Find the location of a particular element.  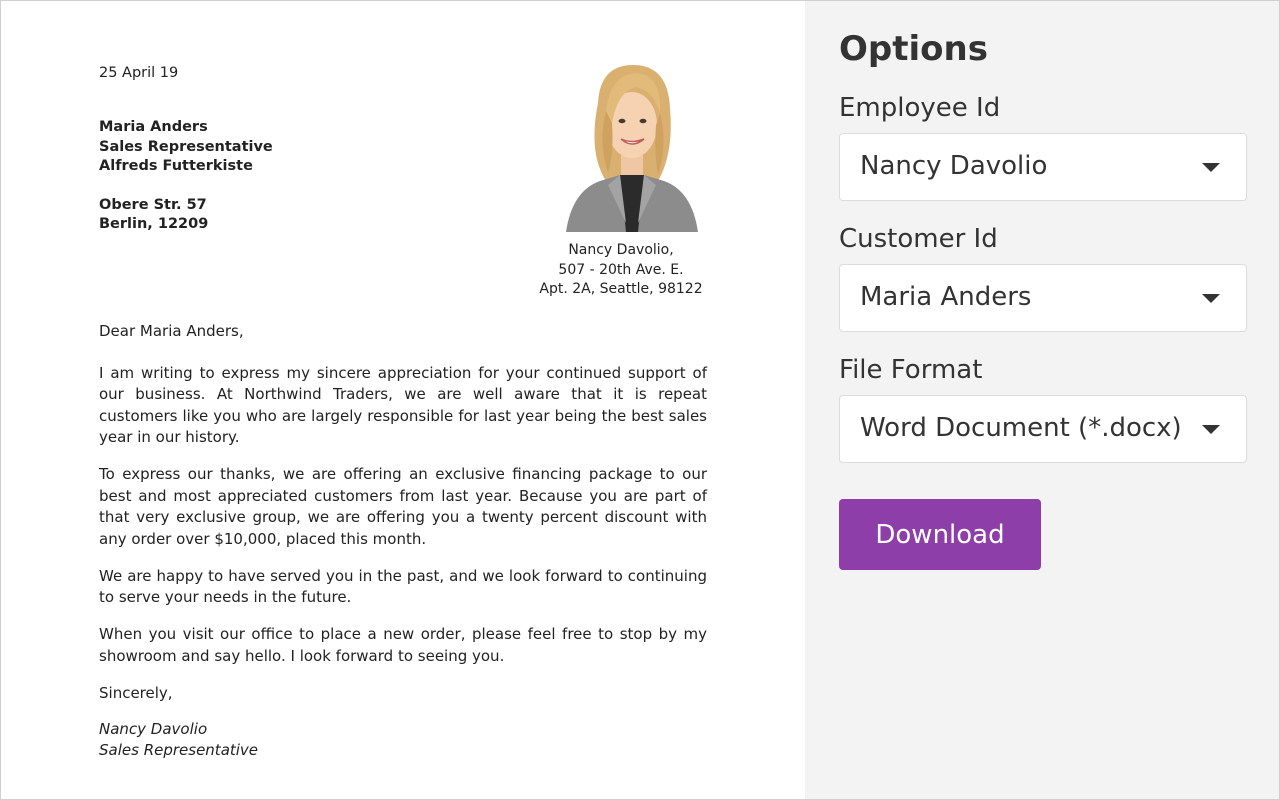

file-format-label: File Format is located at coordinates (911, 370).